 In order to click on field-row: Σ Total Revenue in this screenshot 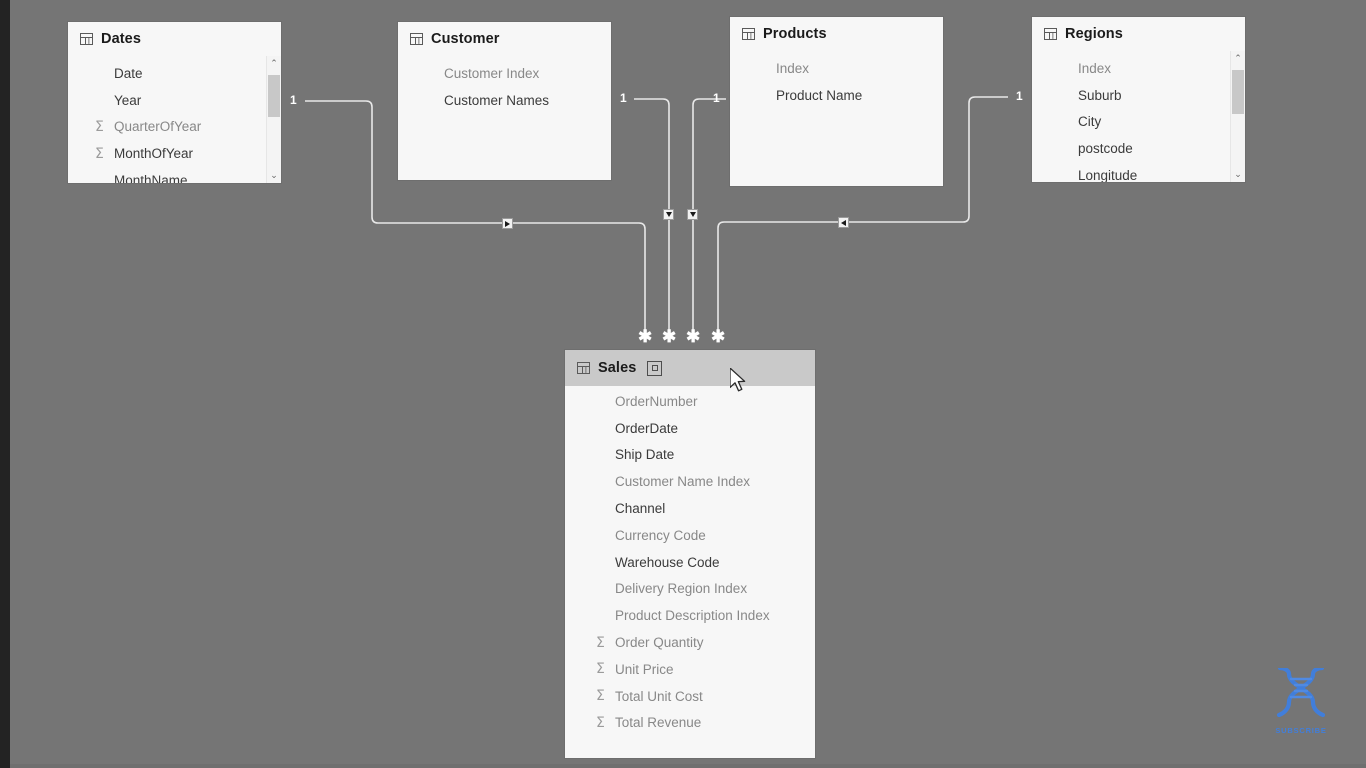, I will do `click(690, 723)`.